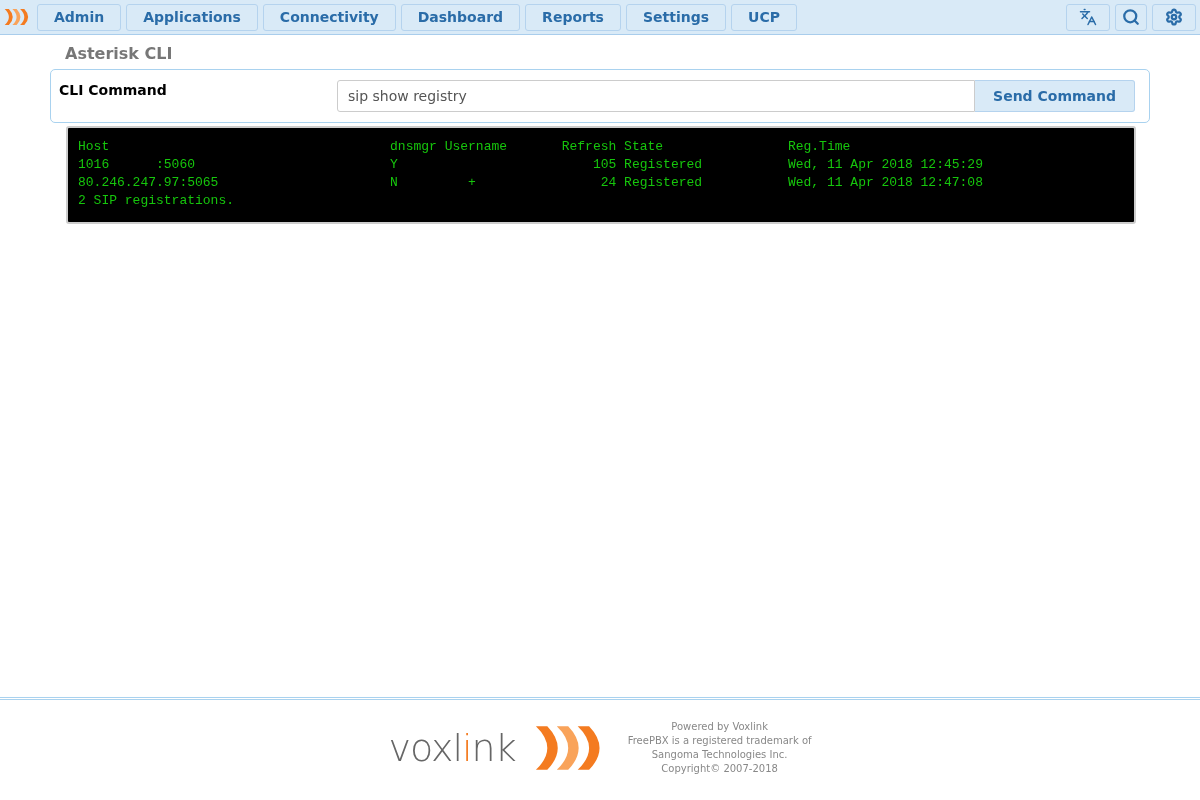 This screenshot has width=1200, height=800. Describe the element at coordinates (764, 17) in the screenshot. I see `nav-tab: UCP` at that location.